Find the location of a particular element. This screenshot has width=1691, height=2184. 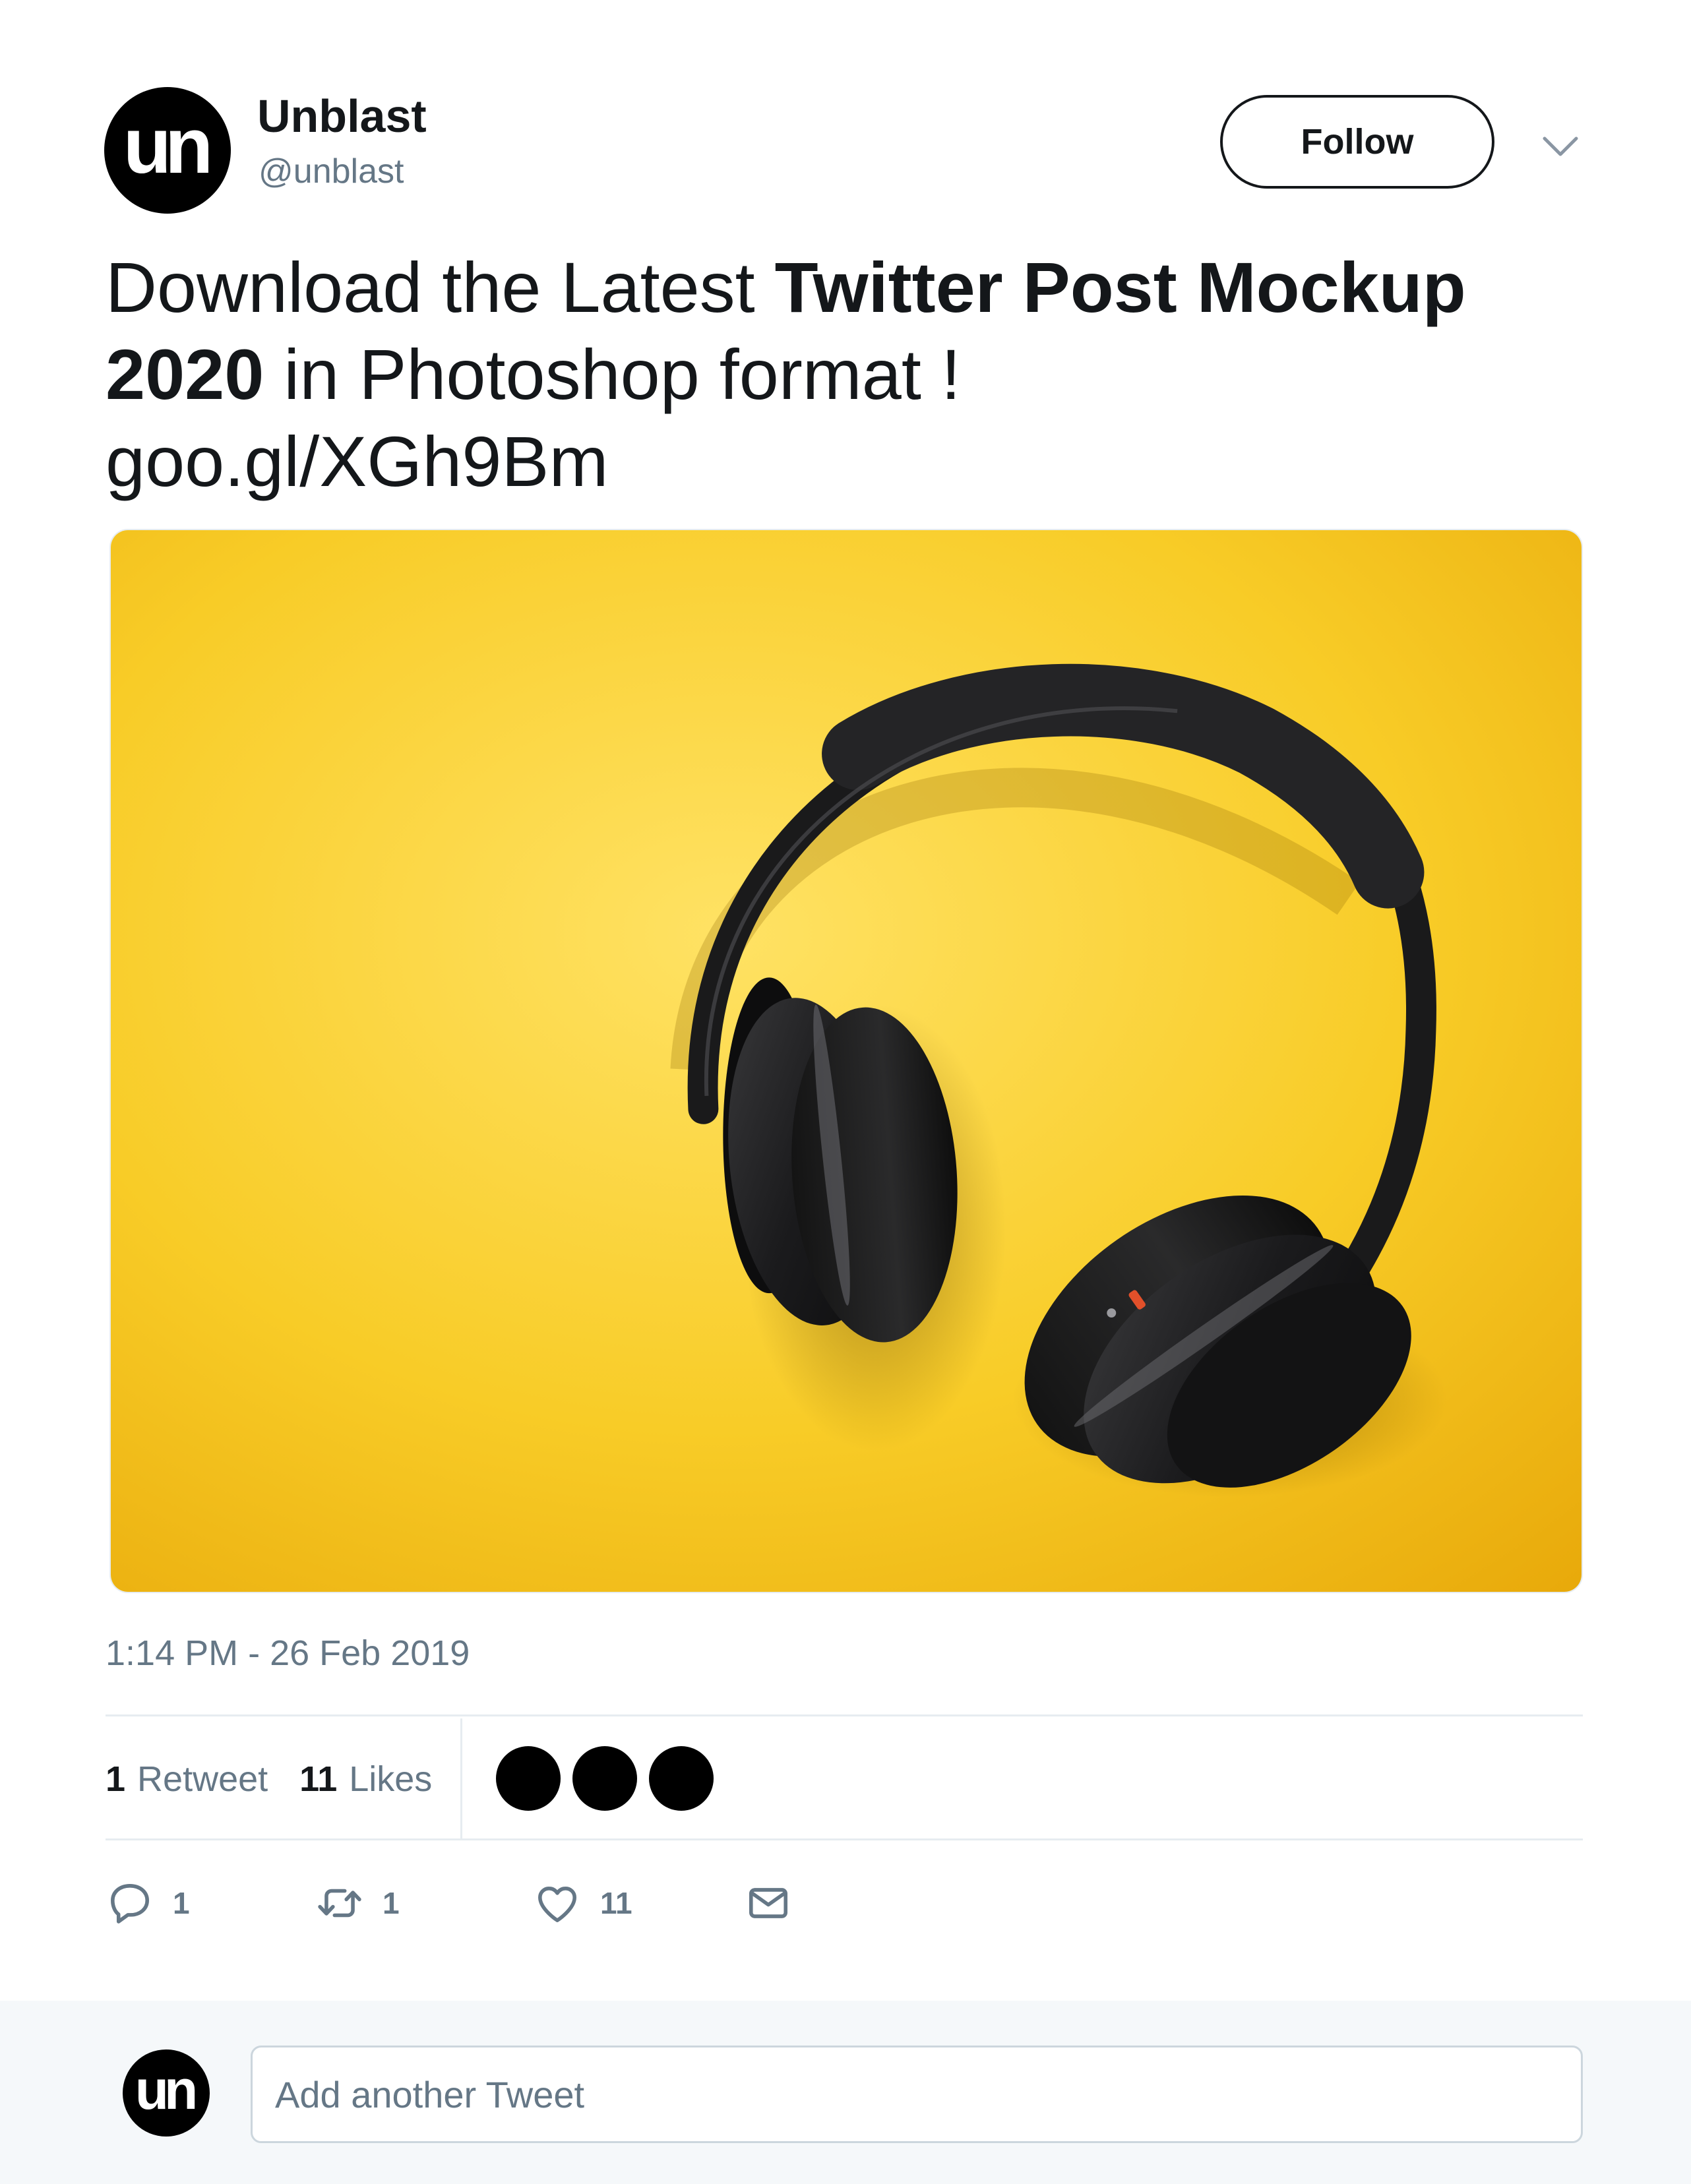

author-handle: @unblast is located at coordinates (331, 172).